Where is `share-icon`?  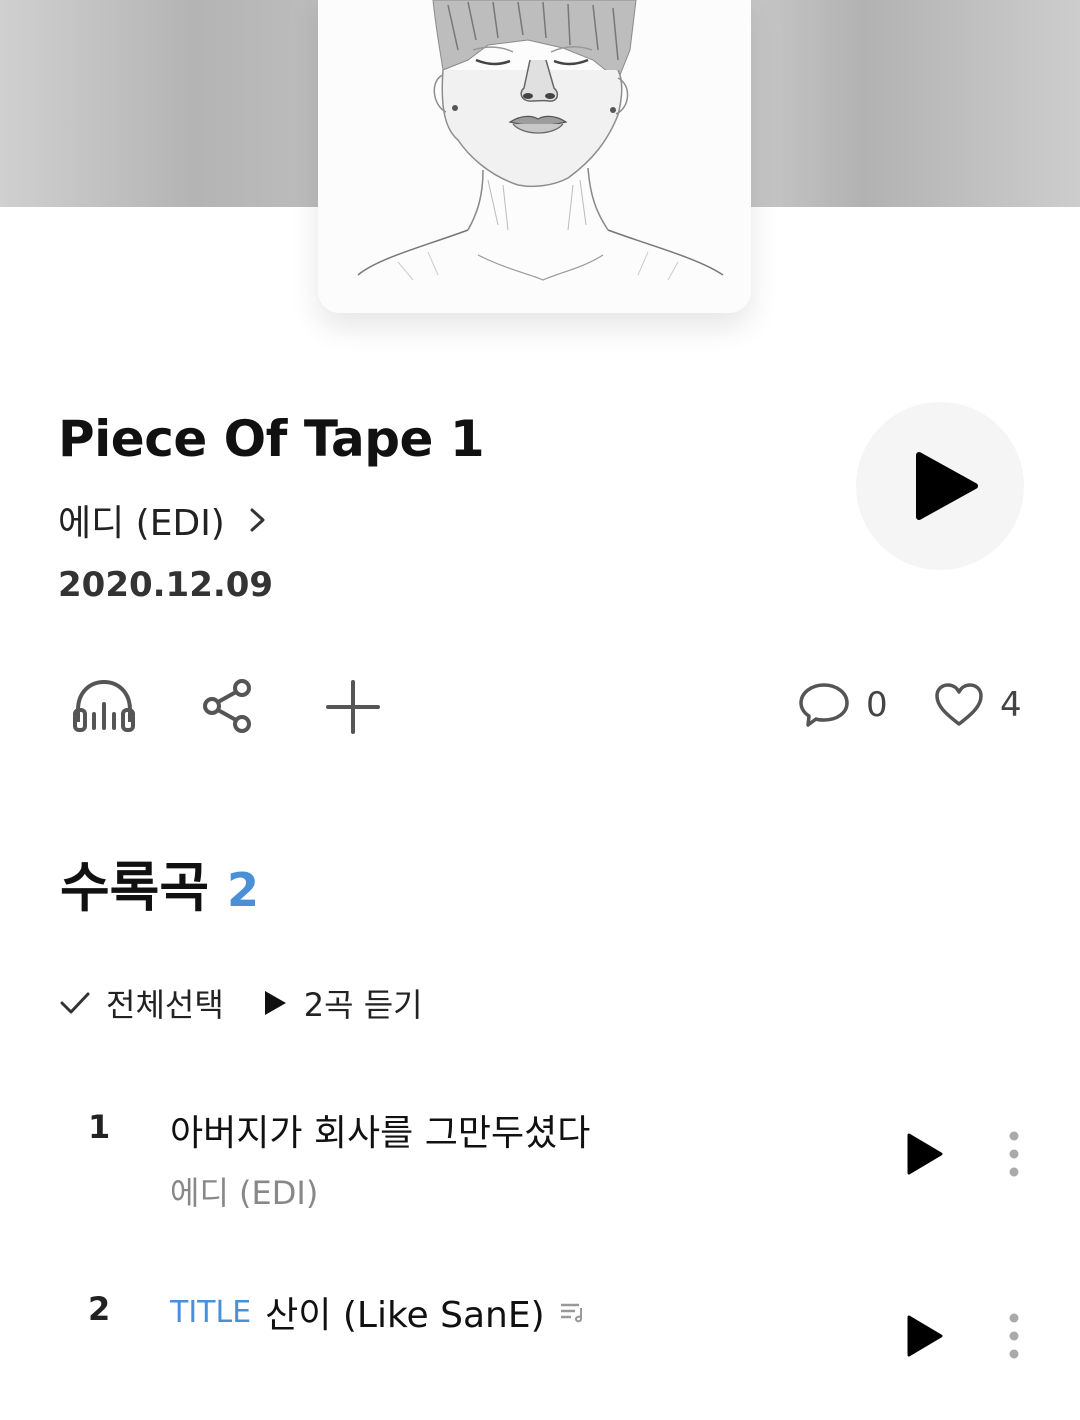 share-icon is located at coordinates (227, 706).